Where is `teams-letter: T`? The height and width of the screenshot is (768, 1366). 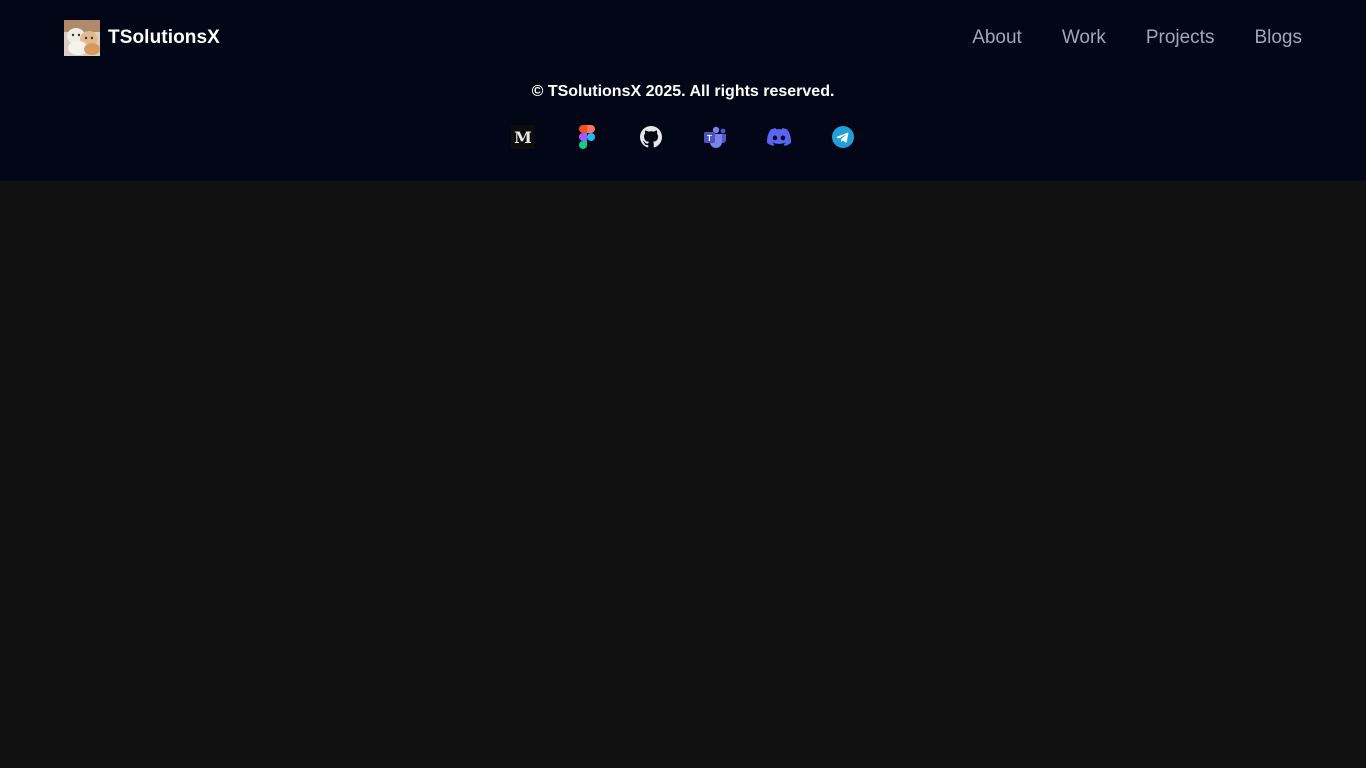
teams-letter: T is located at coordinates (709, 138).